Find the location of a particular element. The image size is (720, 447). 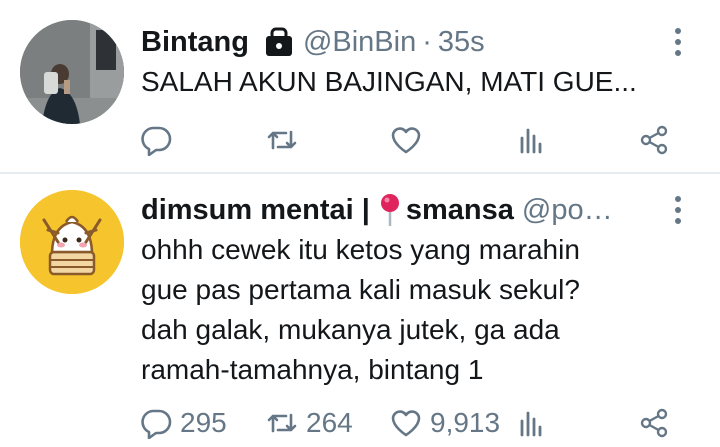

round-pushpin-icon is located at coordinates (390, 210).